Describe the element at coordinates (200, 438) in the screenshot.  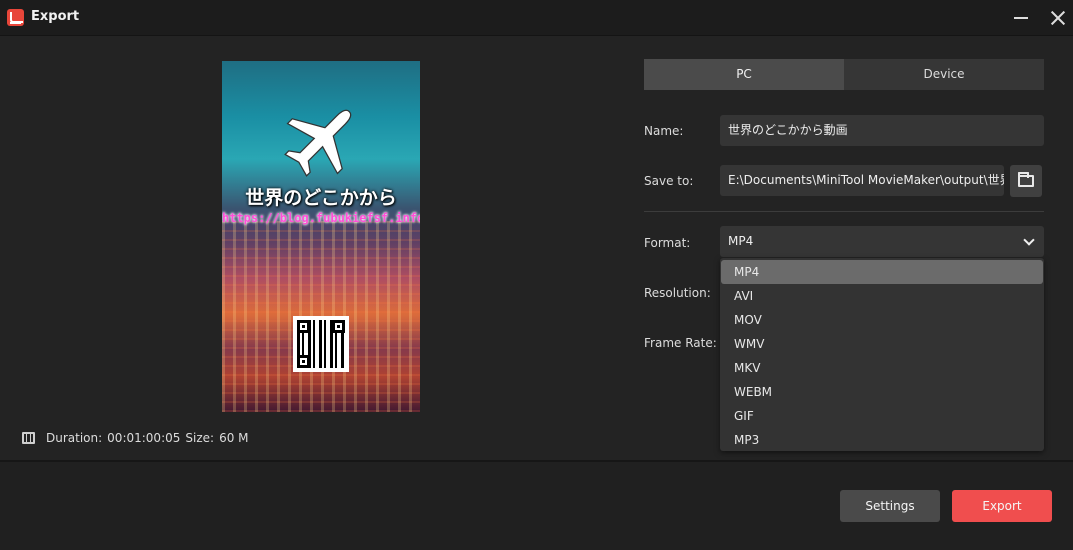
I see `size-label: Size:` at that location.